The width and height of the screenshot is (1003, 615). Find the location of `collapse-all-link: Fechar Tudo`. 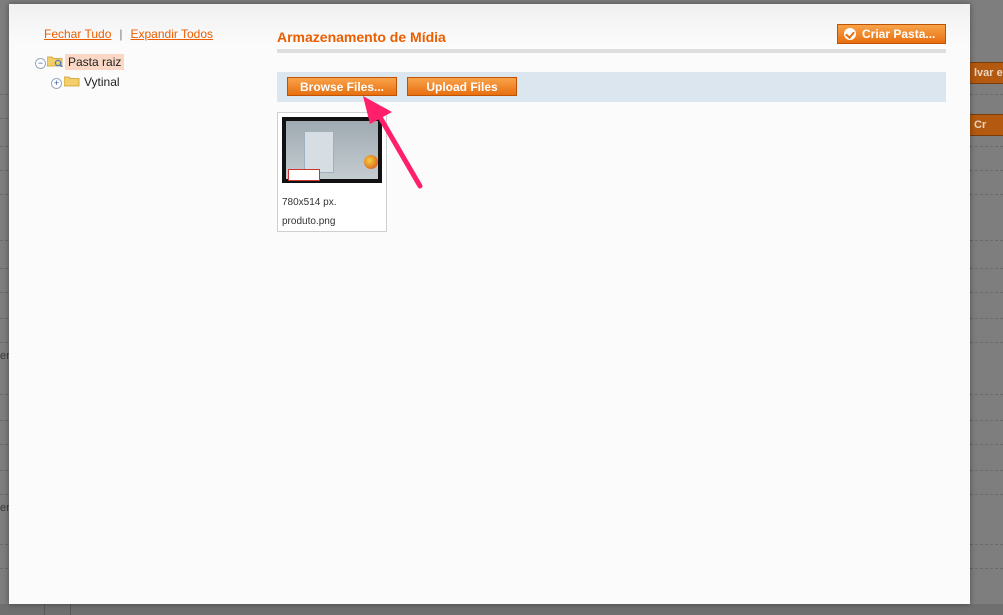

collapse-all-link: Fechar Tudo is located at coordinates (77, 34).